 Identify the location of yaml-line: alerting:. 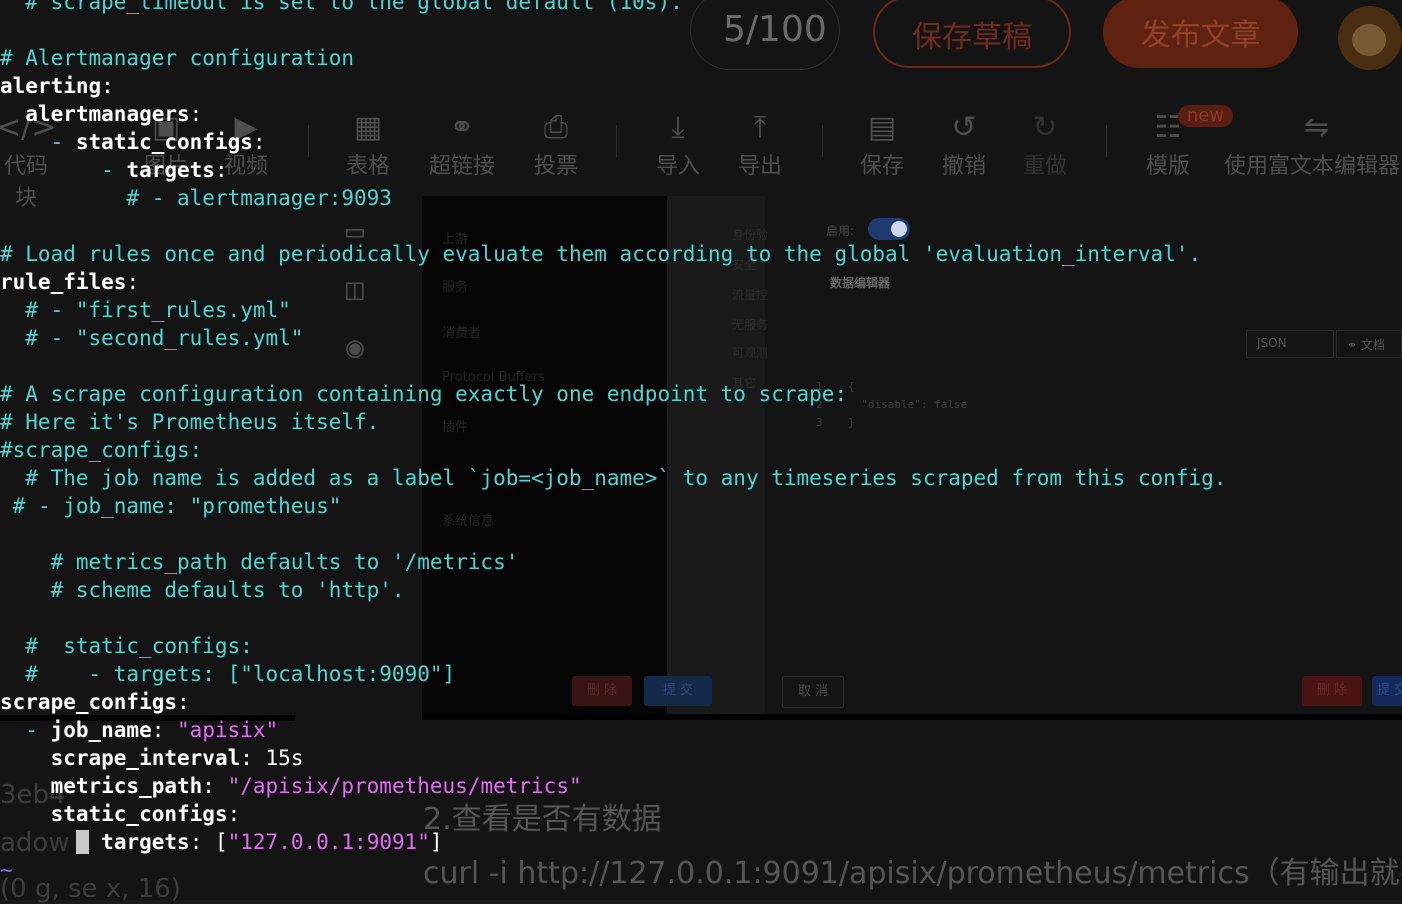
(57, 86).